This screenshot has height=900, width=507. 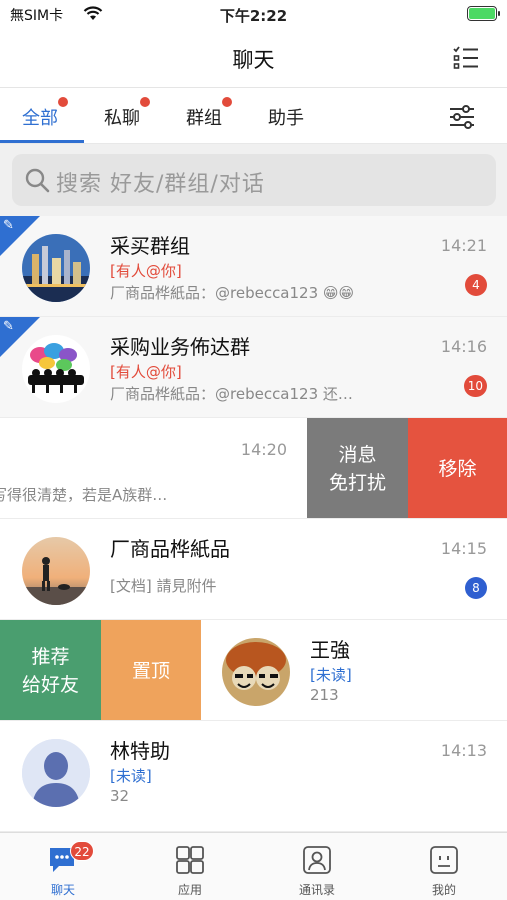 I want to click on tab-all: 全部, so click(x=45, y=113).